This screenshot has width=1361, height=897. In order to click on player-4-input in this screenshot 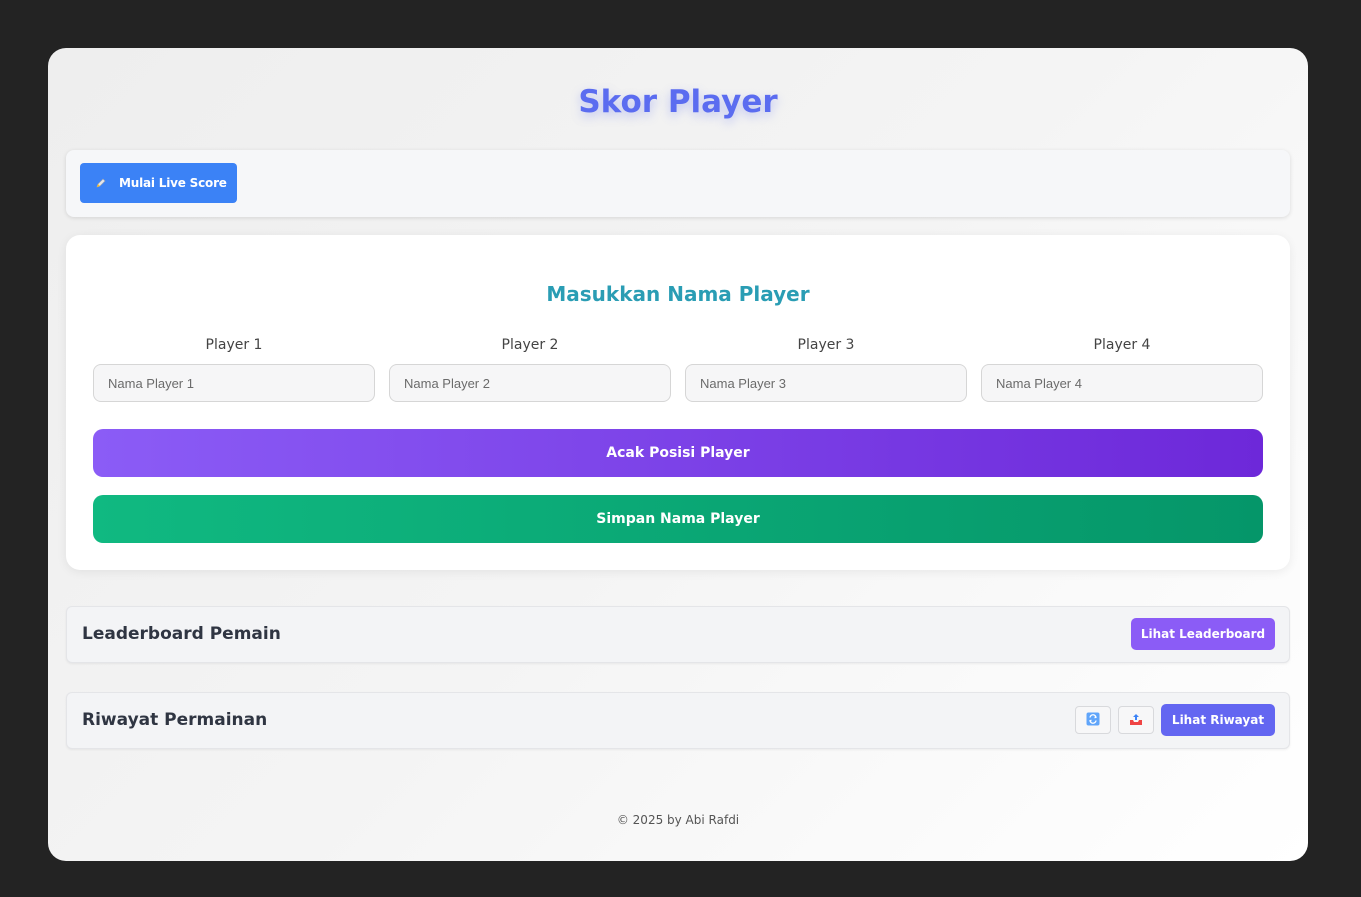, I will do `click(1122, 383)`.